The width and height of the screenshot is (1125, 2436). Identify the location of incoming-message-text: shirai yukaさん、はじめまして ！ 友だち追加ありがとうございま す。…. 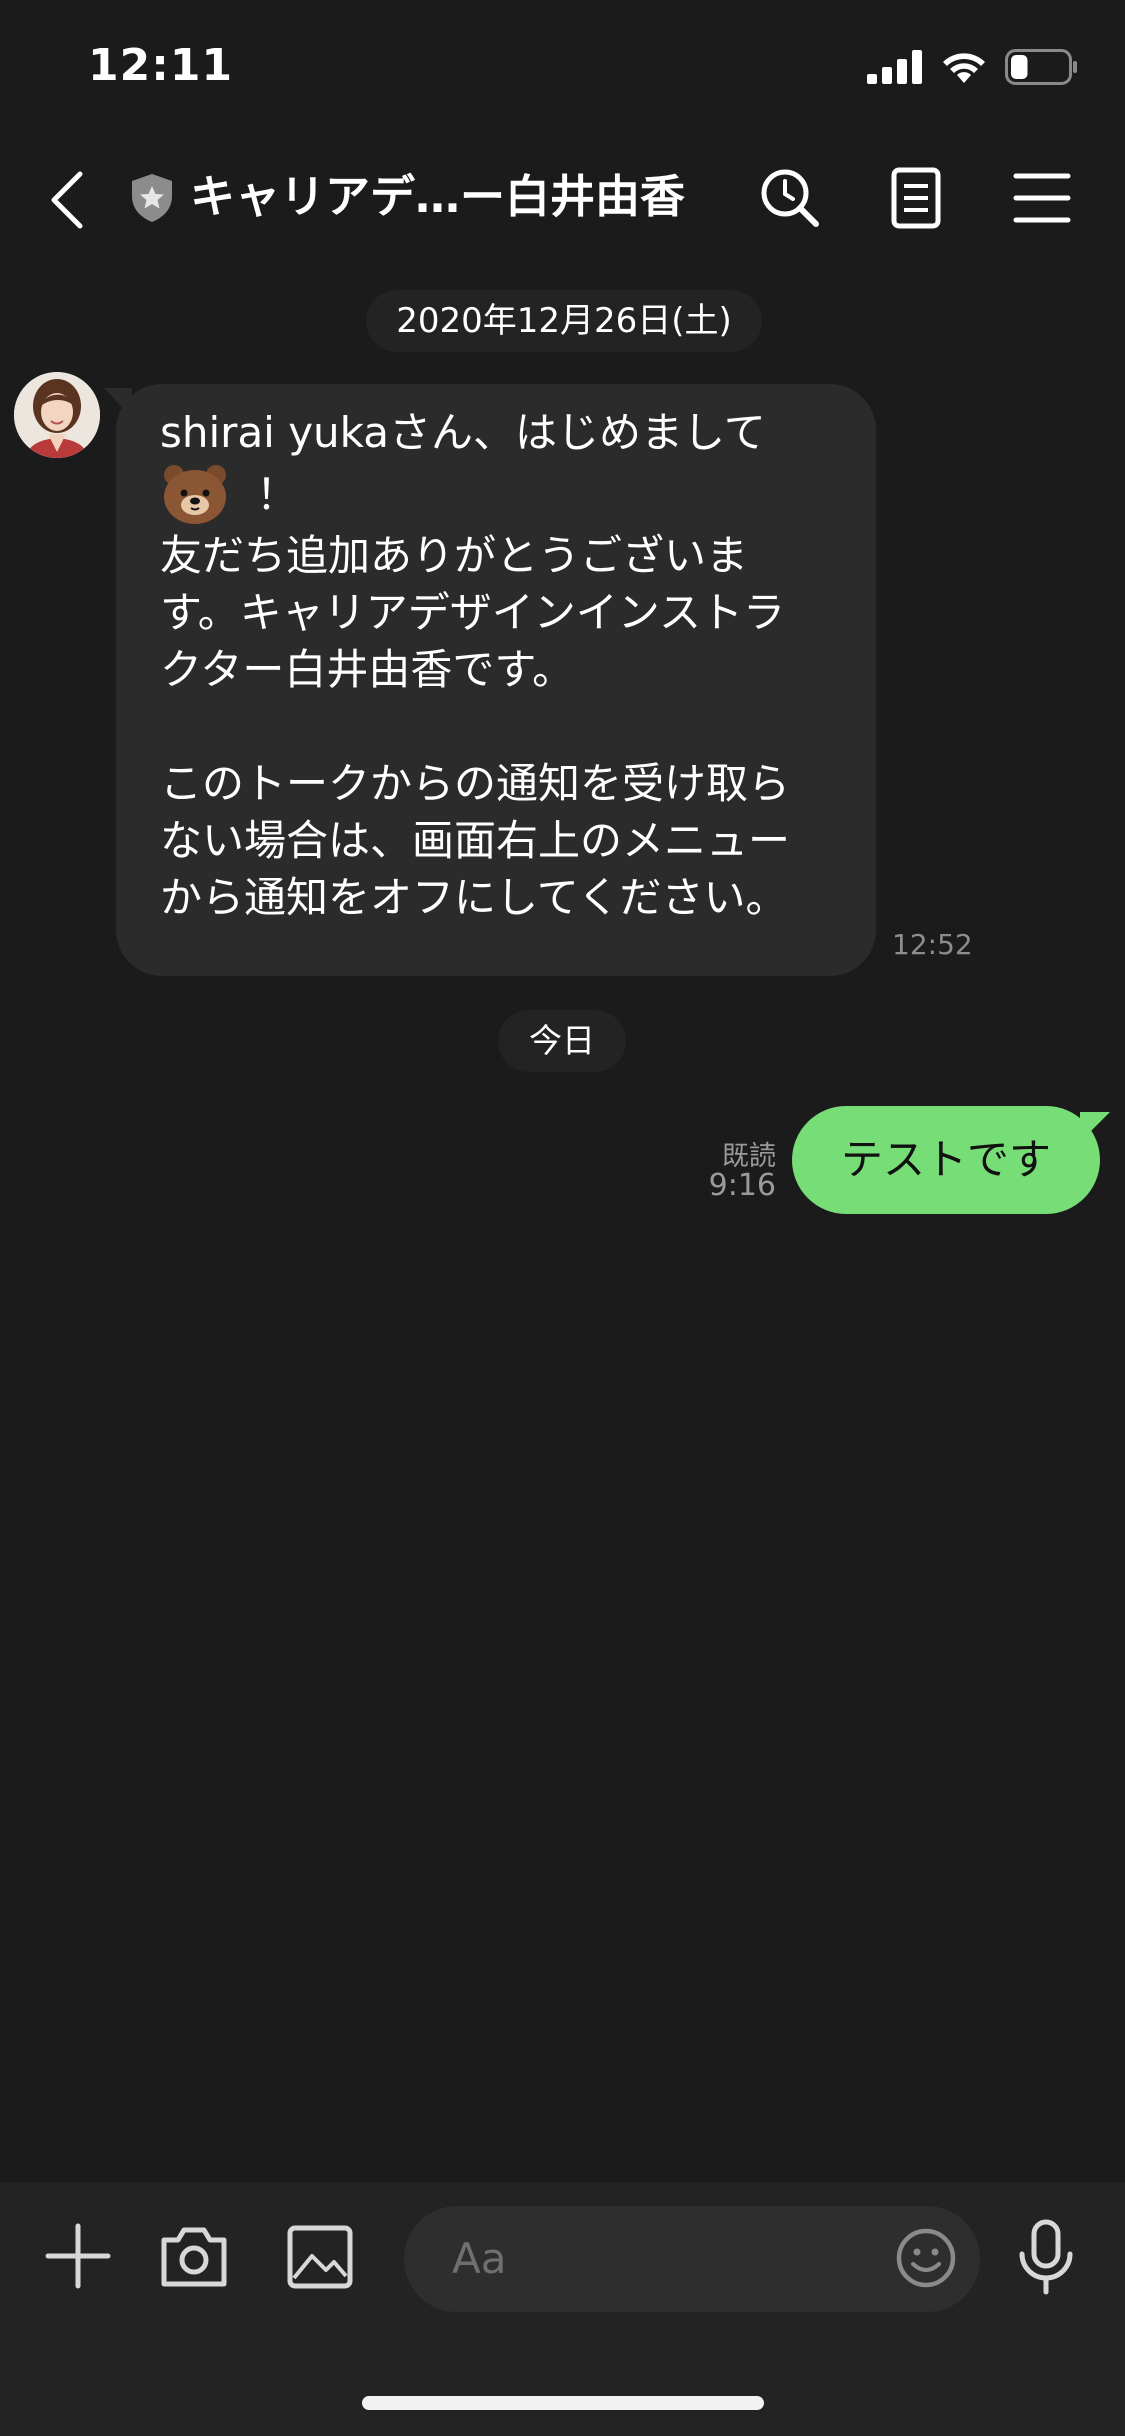
(510, 665).